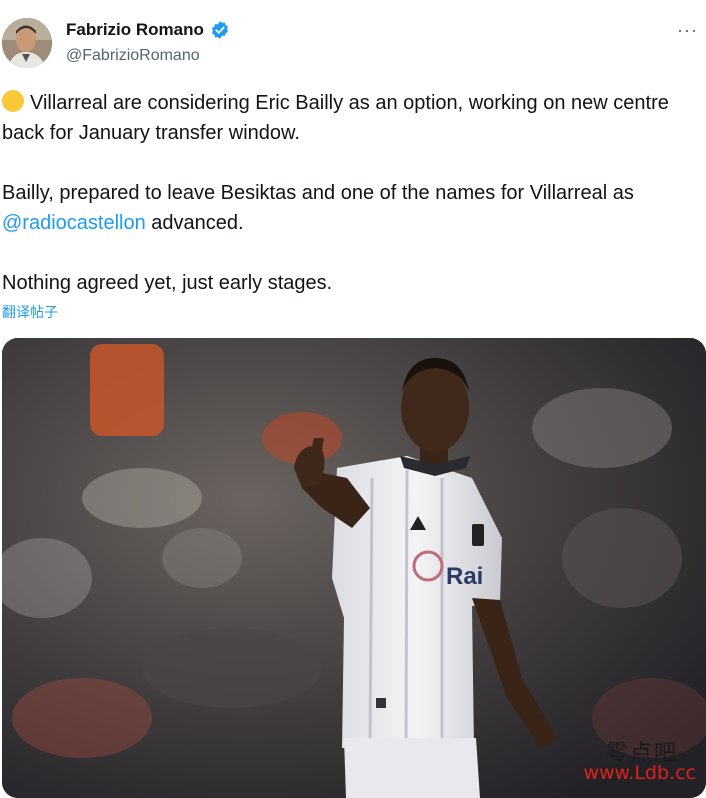 Image resolution: width=706 pixels, height=798 pixels. I want to click on author-name: Fabrizio Romano, so click(135, 30).